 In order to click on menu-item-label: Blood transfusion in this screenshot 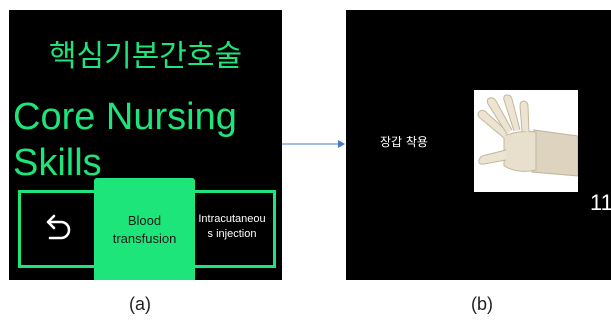, I will do `click(144, 229)`.